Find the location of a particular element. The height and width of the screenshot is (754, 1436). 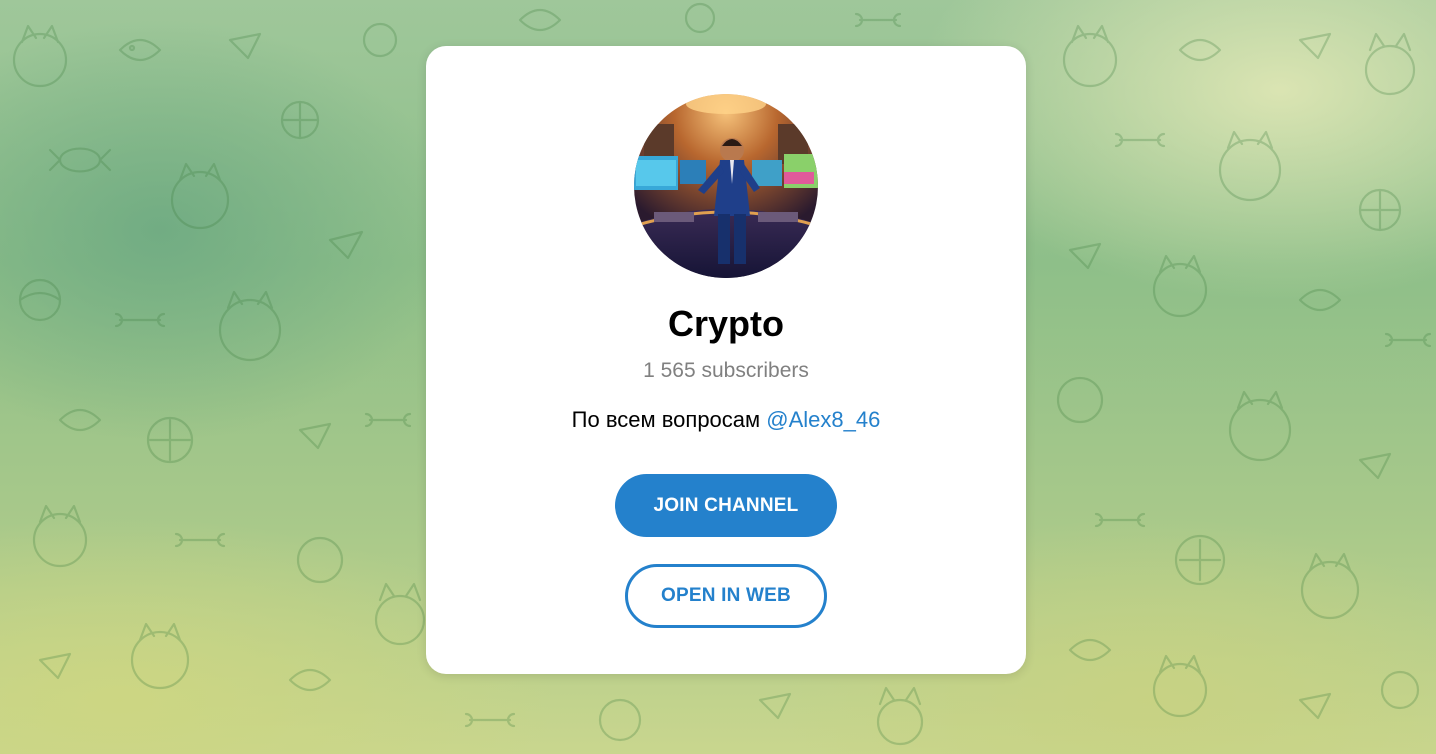

contact-link: @Alex8_46 is located at coordinates (823, 419).